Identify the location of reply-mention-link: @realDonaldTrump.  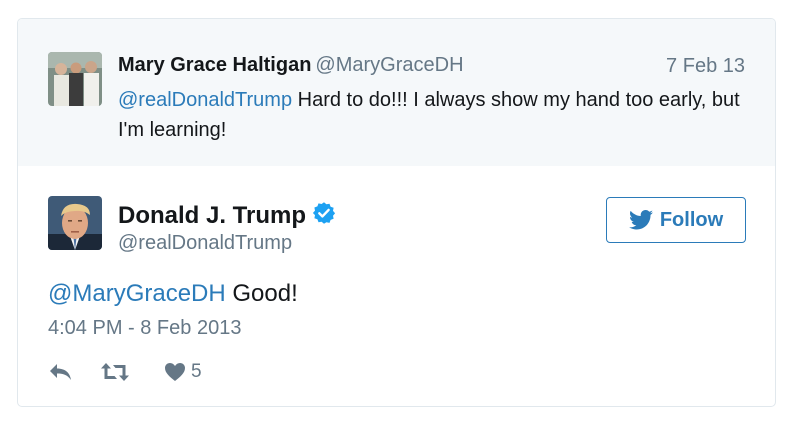
(205, 100).